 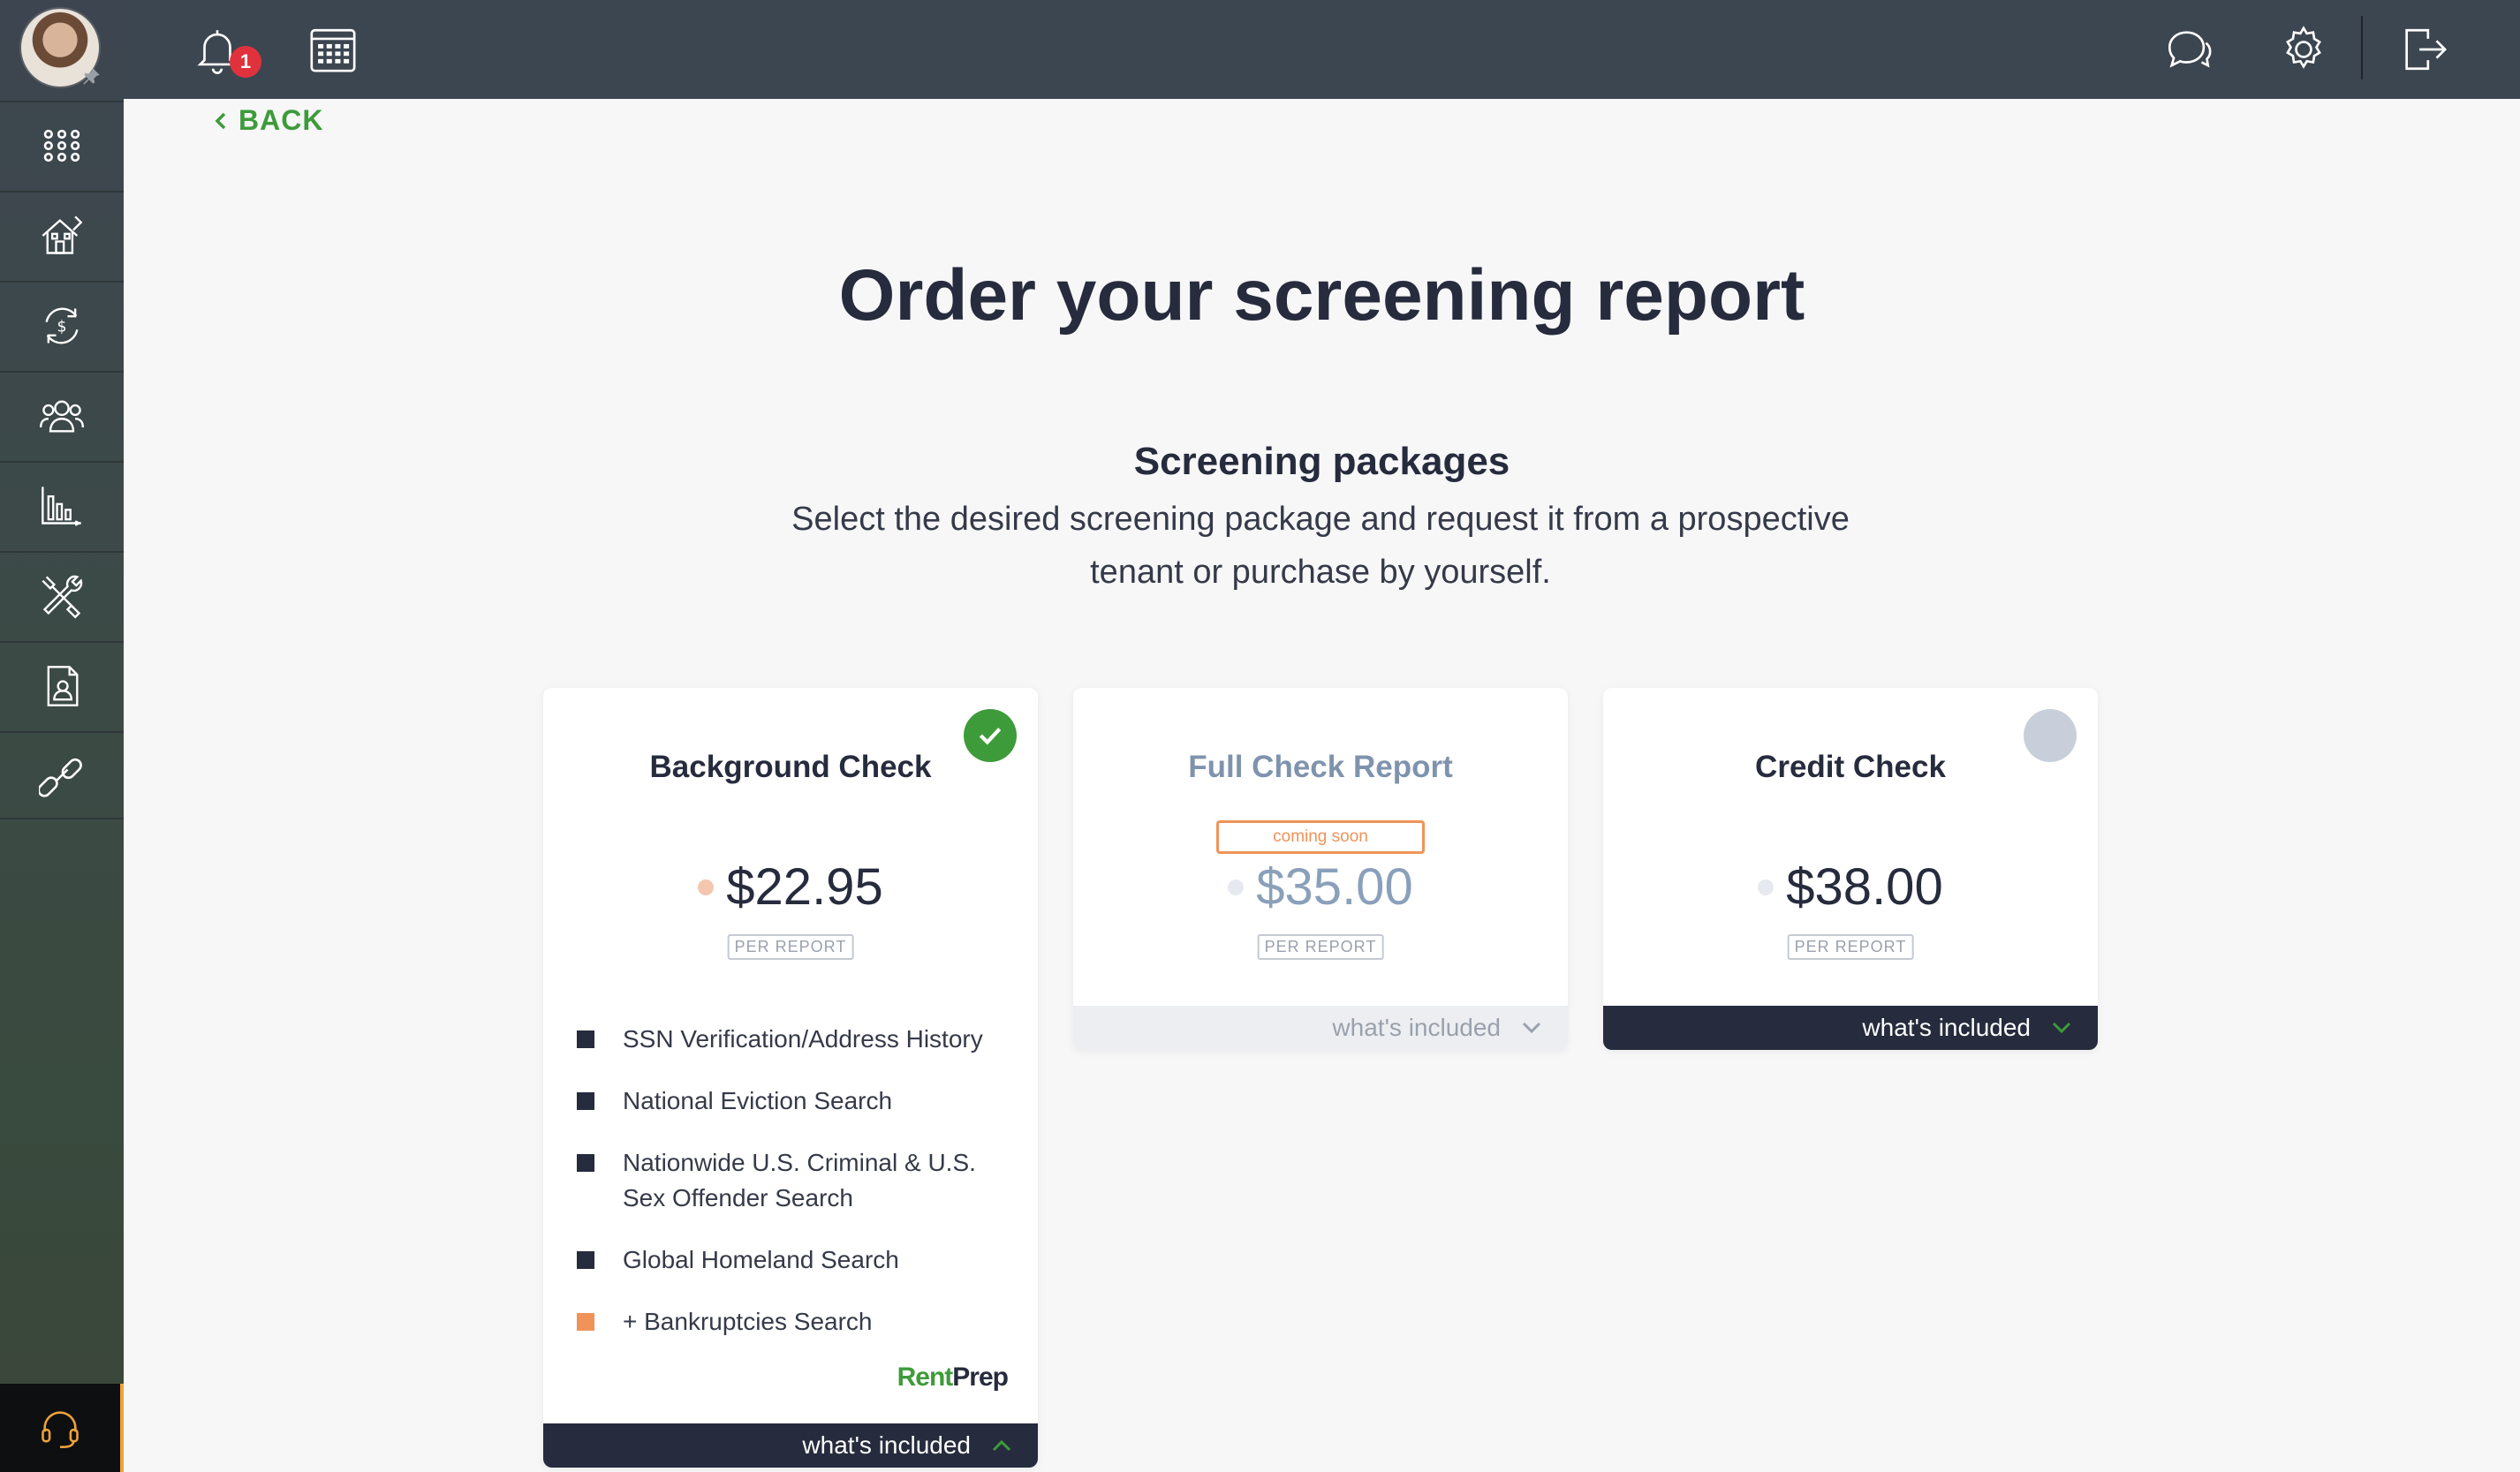 What do you see at coordinates (220, 120) in the screenshot?
I see `chevron-left-icon` at bounding box center [220, 120].